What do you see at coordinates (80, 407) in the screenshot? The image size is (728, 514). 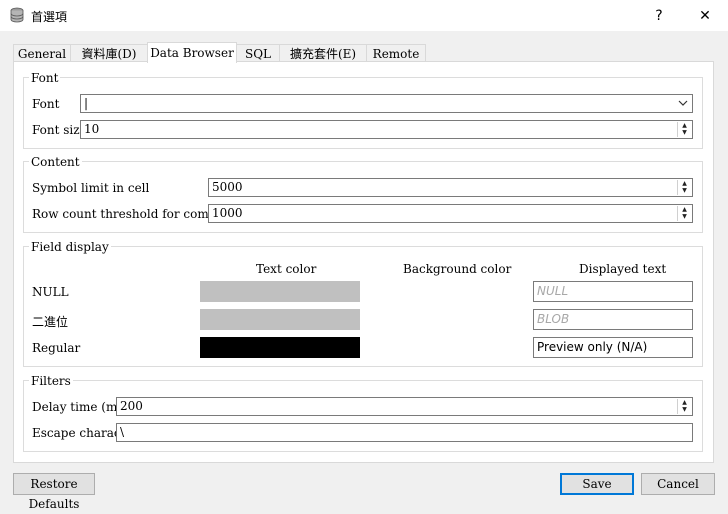 I see `delay-time-label: Delay time (ms)` at bounding box center [80, 407].